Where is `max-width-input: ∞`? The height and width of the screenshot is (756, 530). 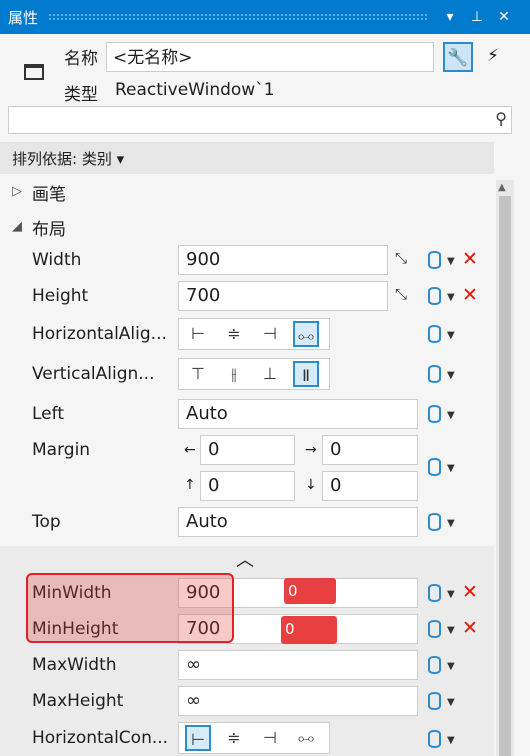
max-width-input: ∞ is located at coordinates (298, 665).